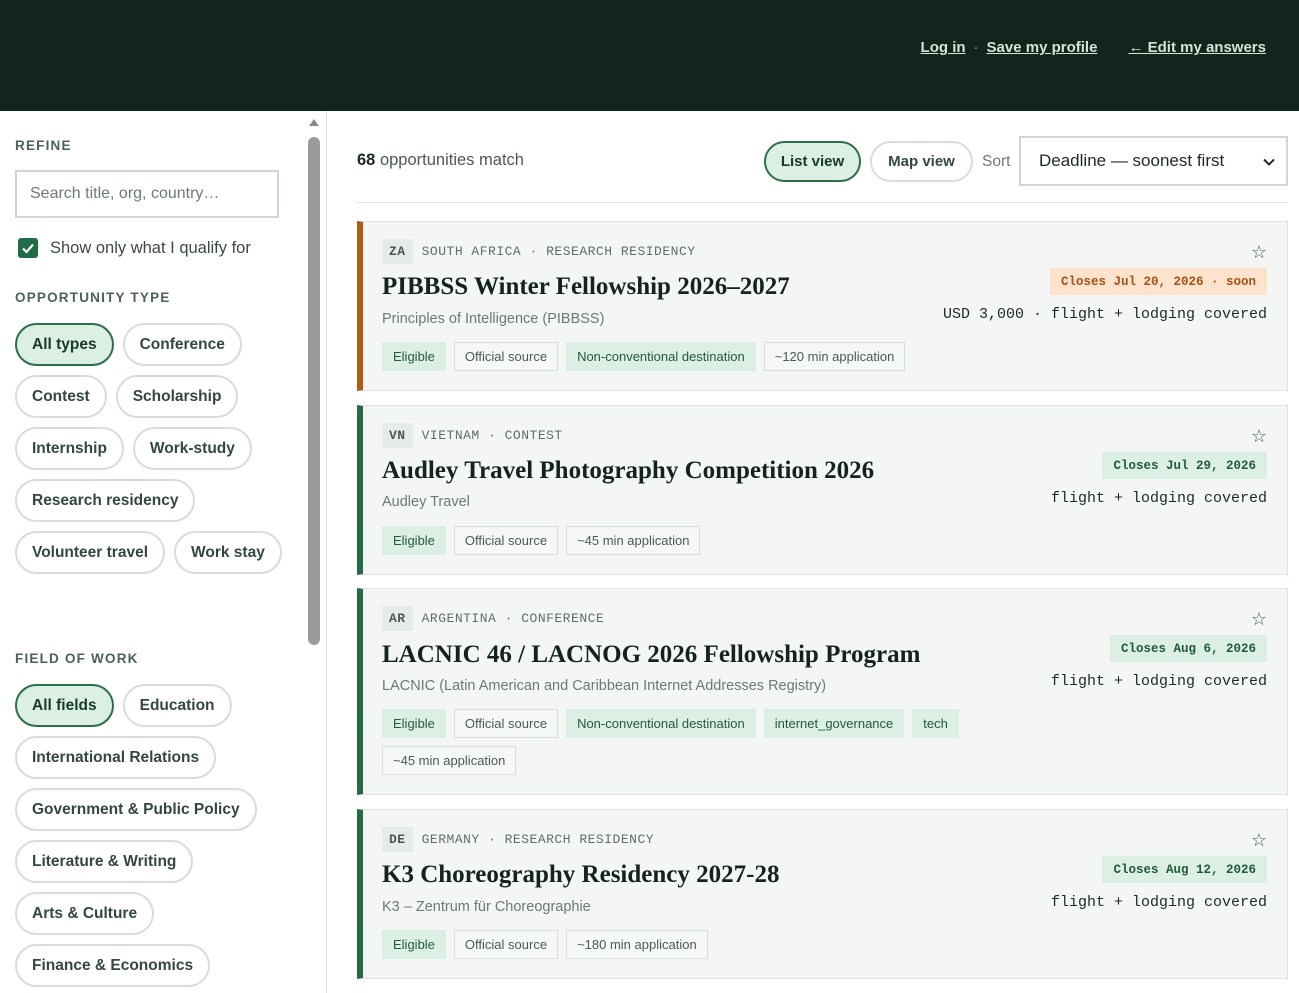 The image size is (1299, 993). Describe the element at coordinates (996, 161) in the screenshot. I see `sort-label: Sort` at that location.